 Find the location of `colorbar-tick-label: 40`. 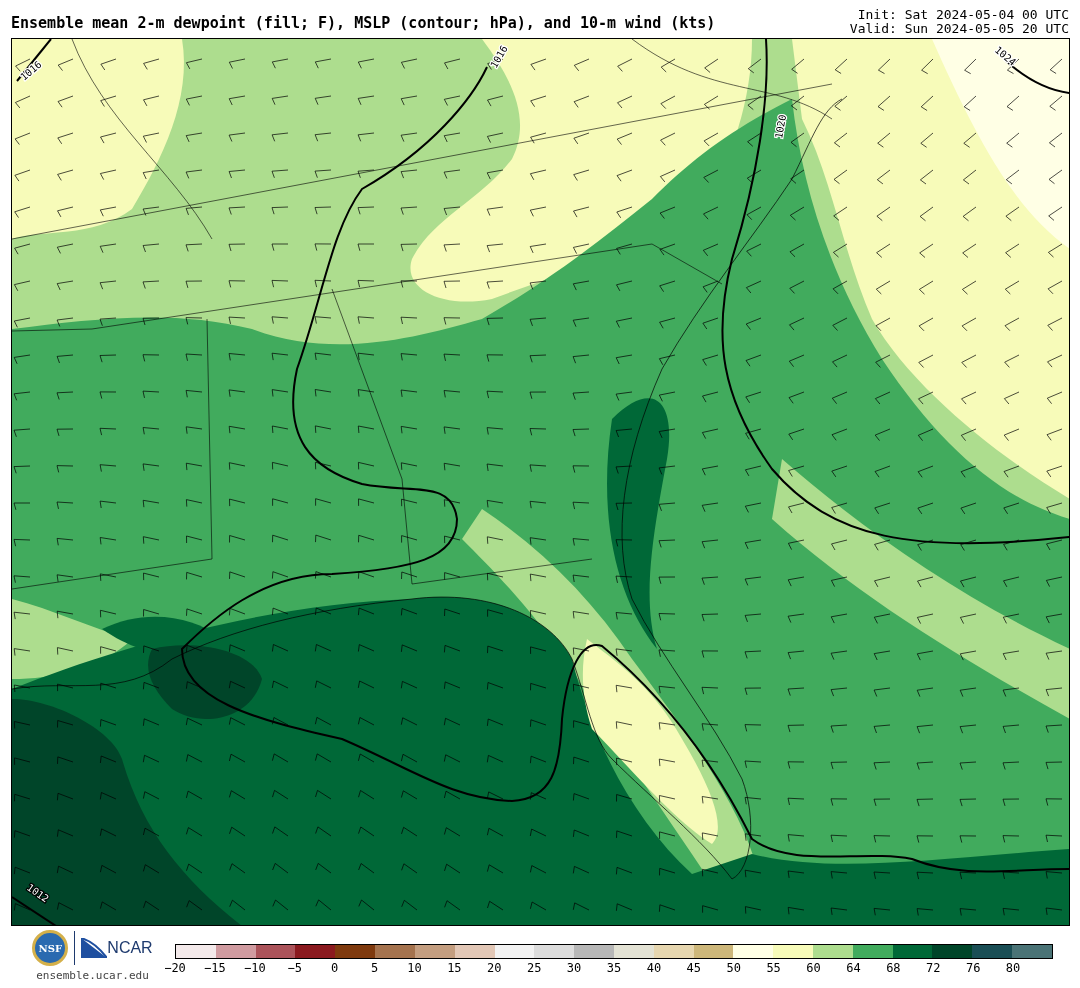

colorbar-tick-label: 40 is located at coordinates (654, 968).